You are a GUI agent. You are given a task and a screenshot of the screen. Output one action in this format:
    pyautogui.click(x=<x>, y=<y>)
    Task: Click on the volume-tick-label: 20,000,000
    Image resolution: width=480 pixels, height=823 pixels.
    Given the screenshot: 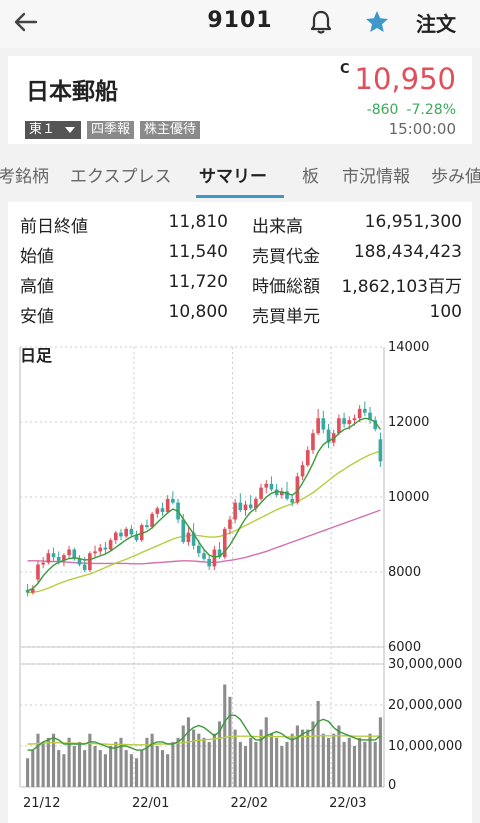 What is the action you would take?
    pyautogui.click(x=425, y=705)
    